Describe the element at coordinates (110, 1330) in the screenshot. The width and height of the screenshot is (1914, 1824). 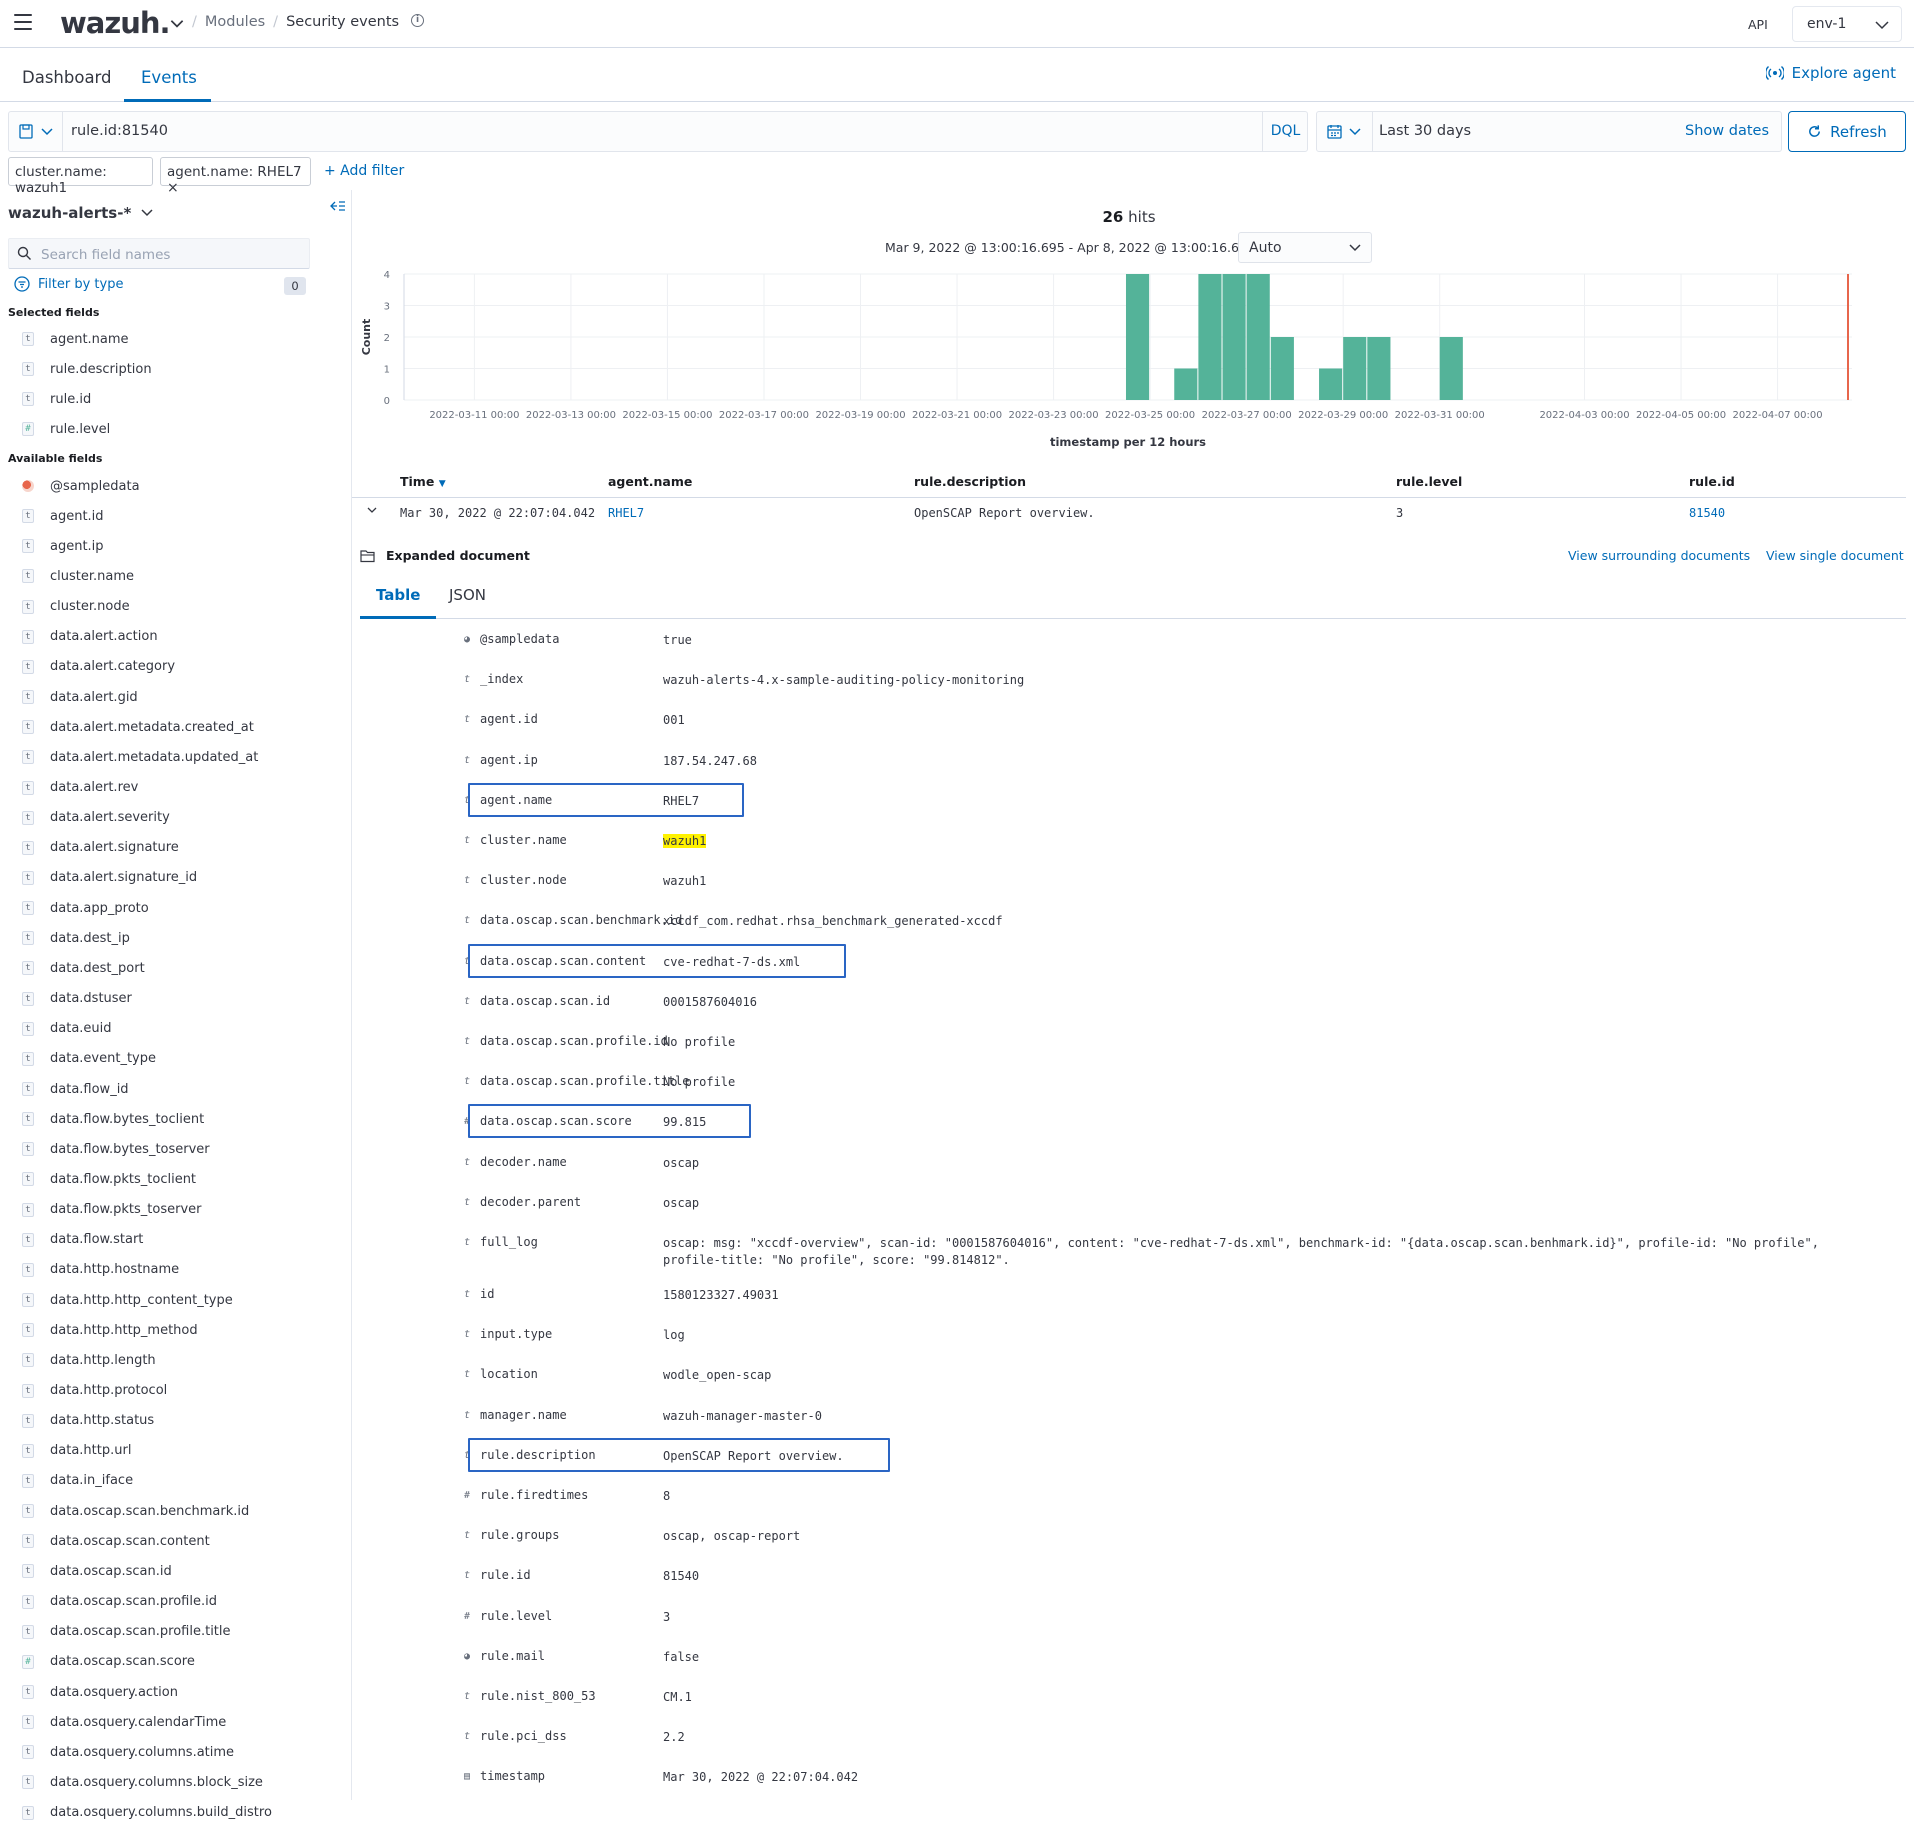
I see `field-item: t data.http.http_method` at that location.